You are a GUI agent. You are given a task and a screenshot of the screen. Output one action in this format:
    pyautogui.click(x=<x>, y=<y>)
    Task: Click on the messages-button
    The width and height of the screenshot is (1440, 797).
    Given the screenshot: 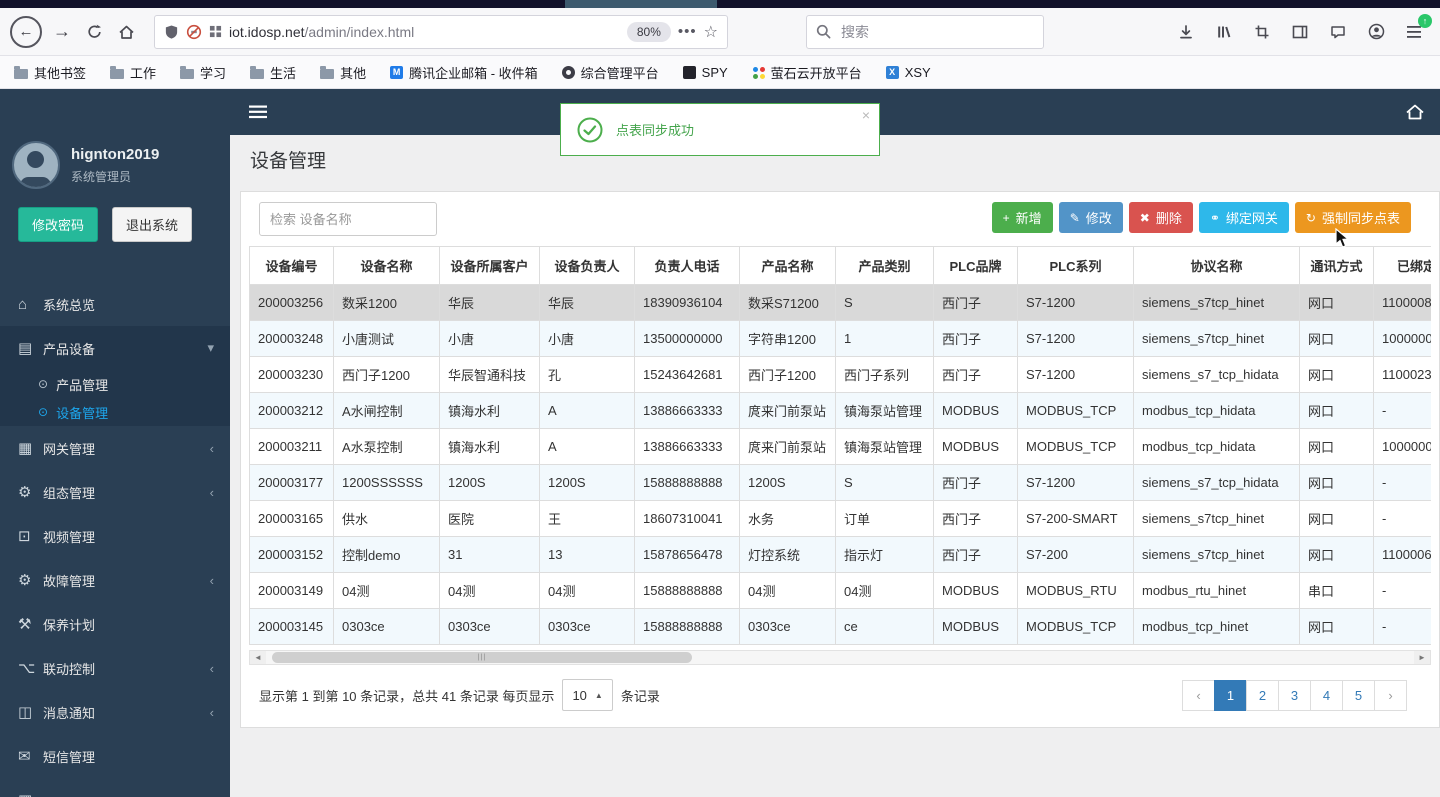 What is the action you would take?
    pyautogui.click(x=1338, y=32)
    